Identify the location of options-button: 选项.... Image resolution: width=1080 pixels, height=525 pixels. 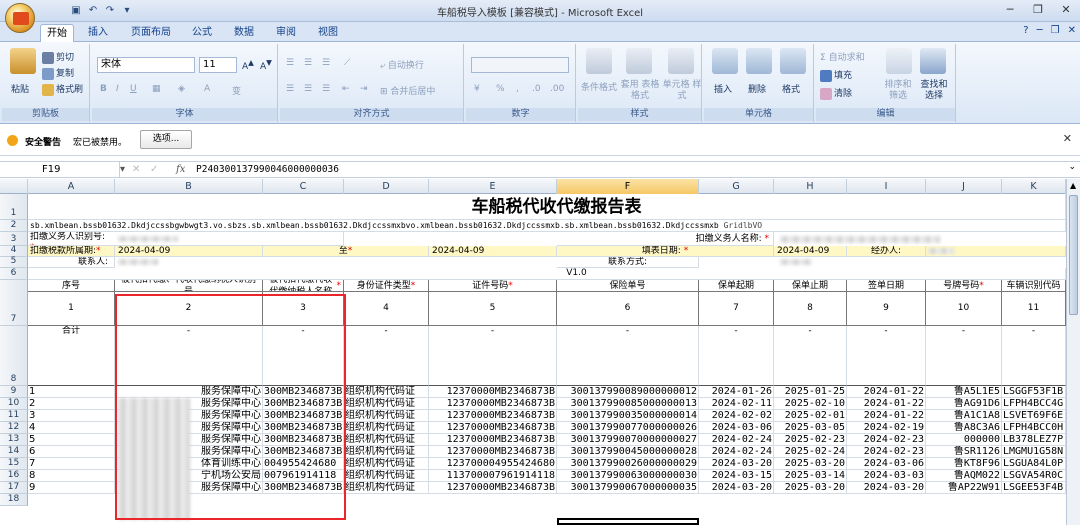
(166, 139).